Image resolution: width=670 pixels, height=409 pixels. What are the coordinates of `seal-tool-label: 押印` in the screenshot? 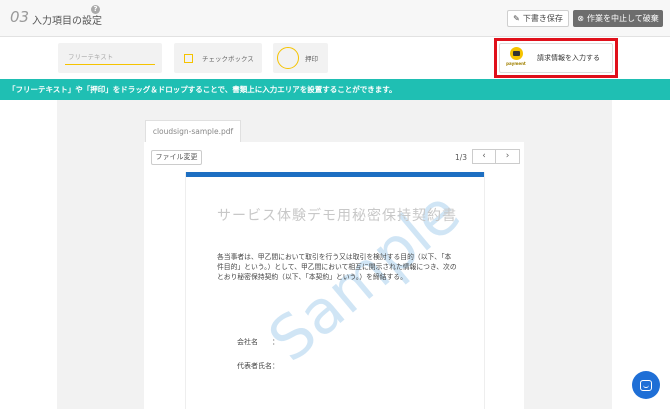 It's located at (311, 59).